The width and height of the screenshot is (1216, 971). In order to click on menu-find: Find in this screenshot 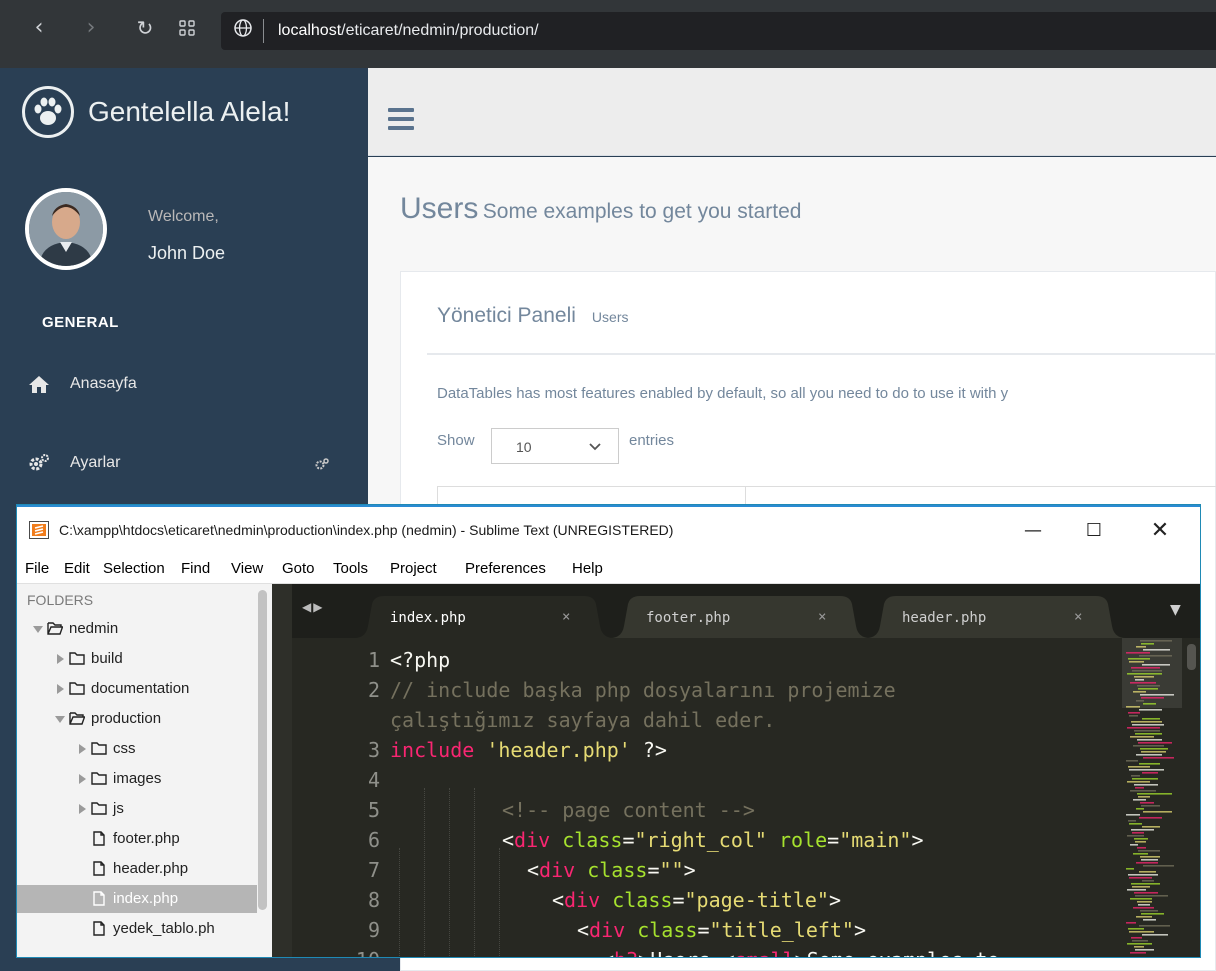, I will do `click(195, 568)`.